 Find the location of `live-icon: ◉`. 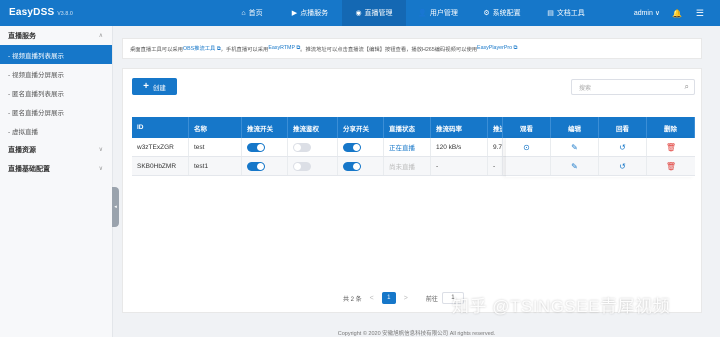

live-icon: ◉ is located at coordinates (358, 13).